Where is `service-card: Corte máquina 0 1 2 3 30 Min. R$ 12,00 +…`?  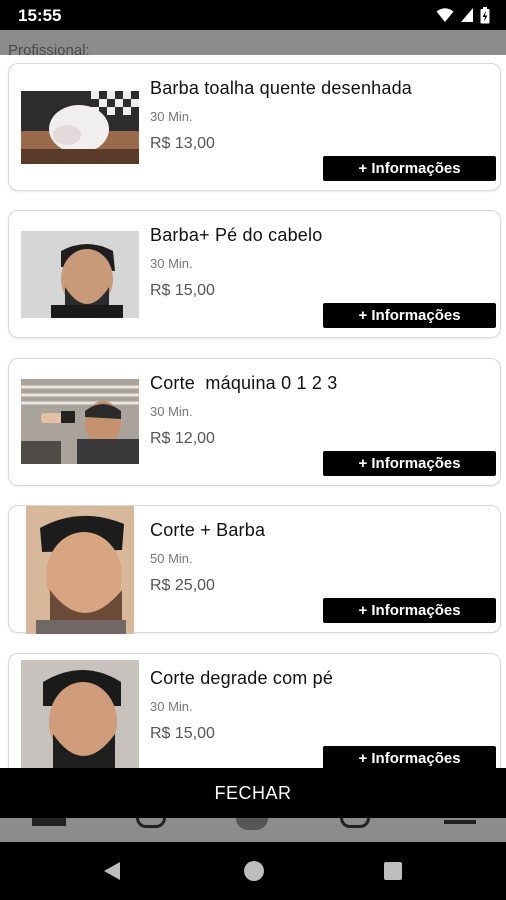
service-card: Corte máquina 0 1 2 3 30 Min. R$ 12,00 +… is located at coordinates (254, 422).